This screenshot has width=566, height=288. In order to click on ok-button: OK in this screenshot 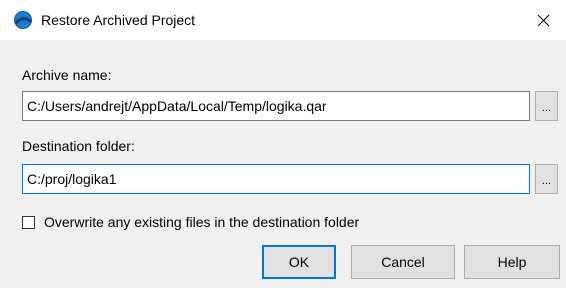, I will do `click(299, 262)`.